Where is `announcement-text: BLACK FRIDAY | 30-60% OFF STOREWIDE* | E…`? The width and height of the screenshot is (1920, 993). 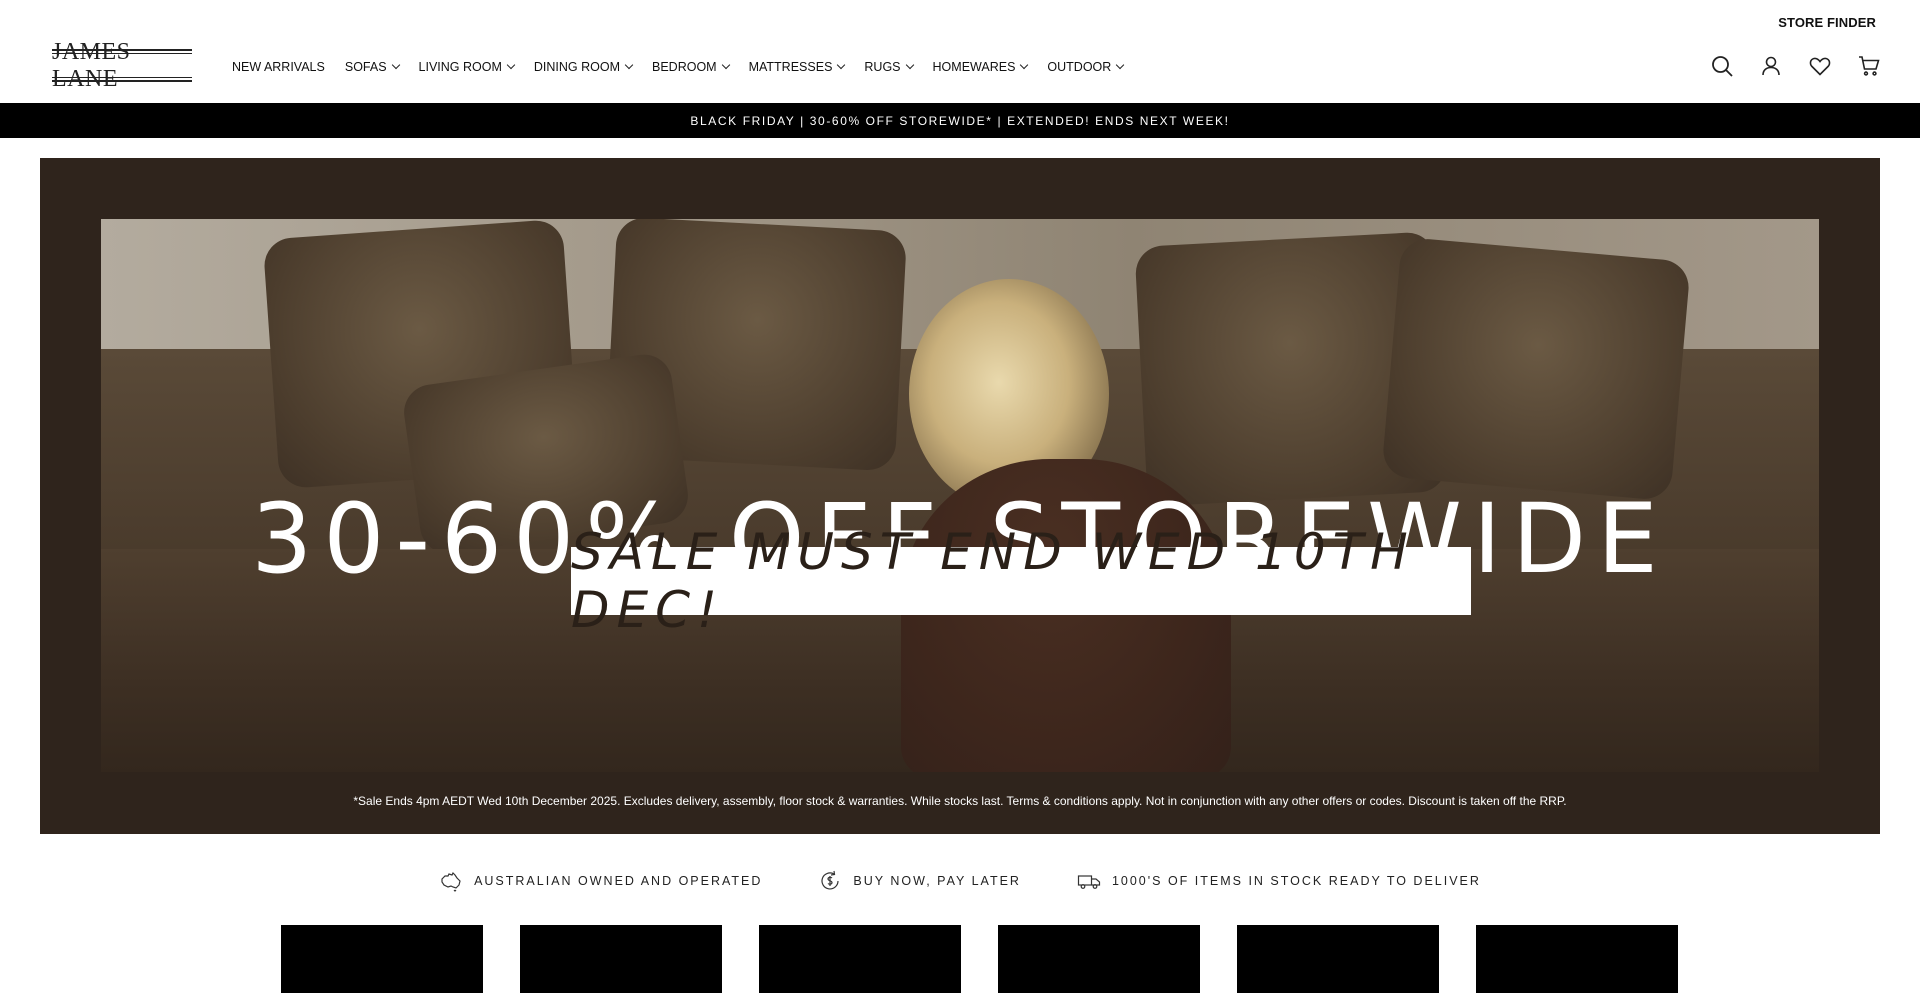
announcement-text: BLACK FRIDAY | 30-60% OFF STOREWIDE* | E… is located at coordinates (960, 120).